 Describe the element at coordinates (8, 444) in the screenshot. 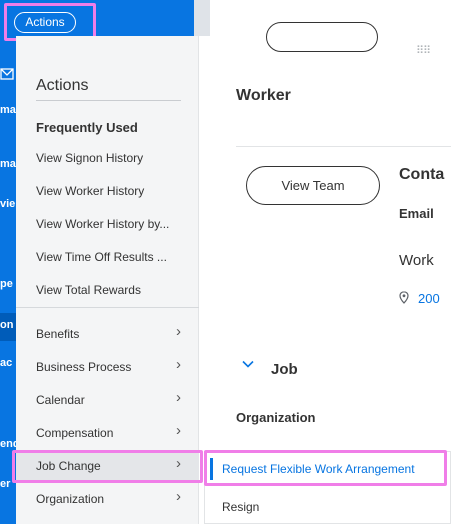

I see `nav-label-fragment: end` at that location.